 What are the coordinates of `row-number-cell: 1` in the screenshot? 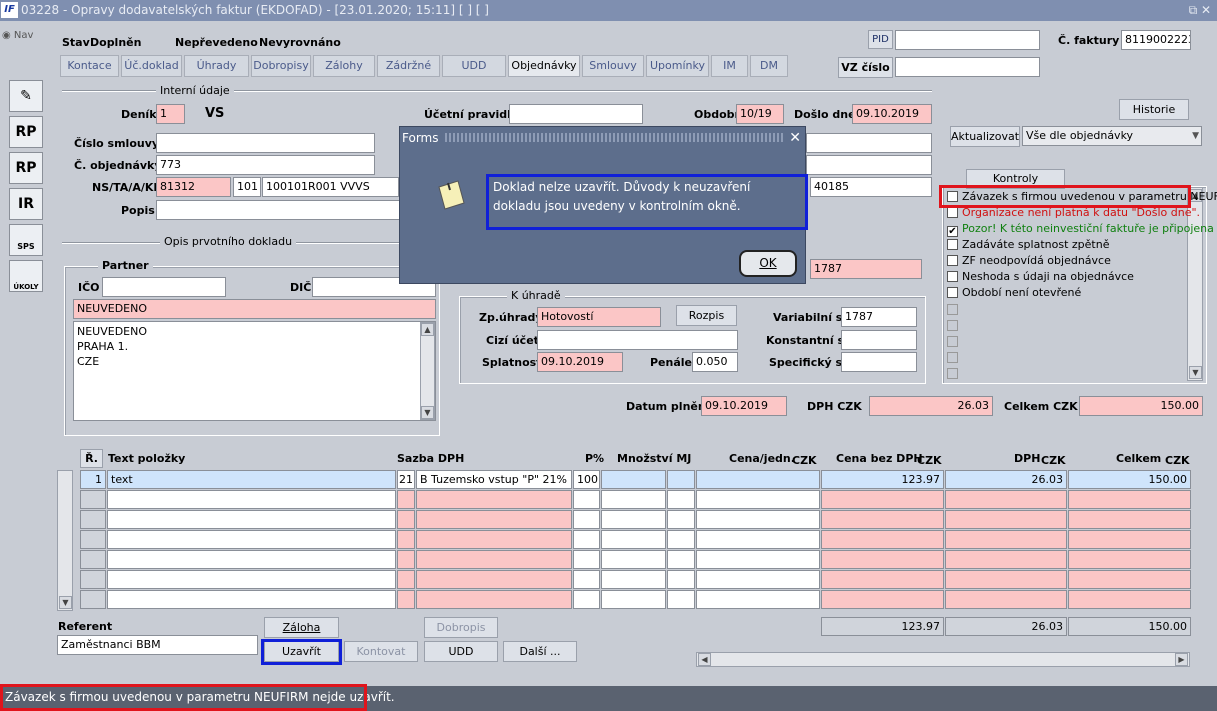 It's located at (93, 479).